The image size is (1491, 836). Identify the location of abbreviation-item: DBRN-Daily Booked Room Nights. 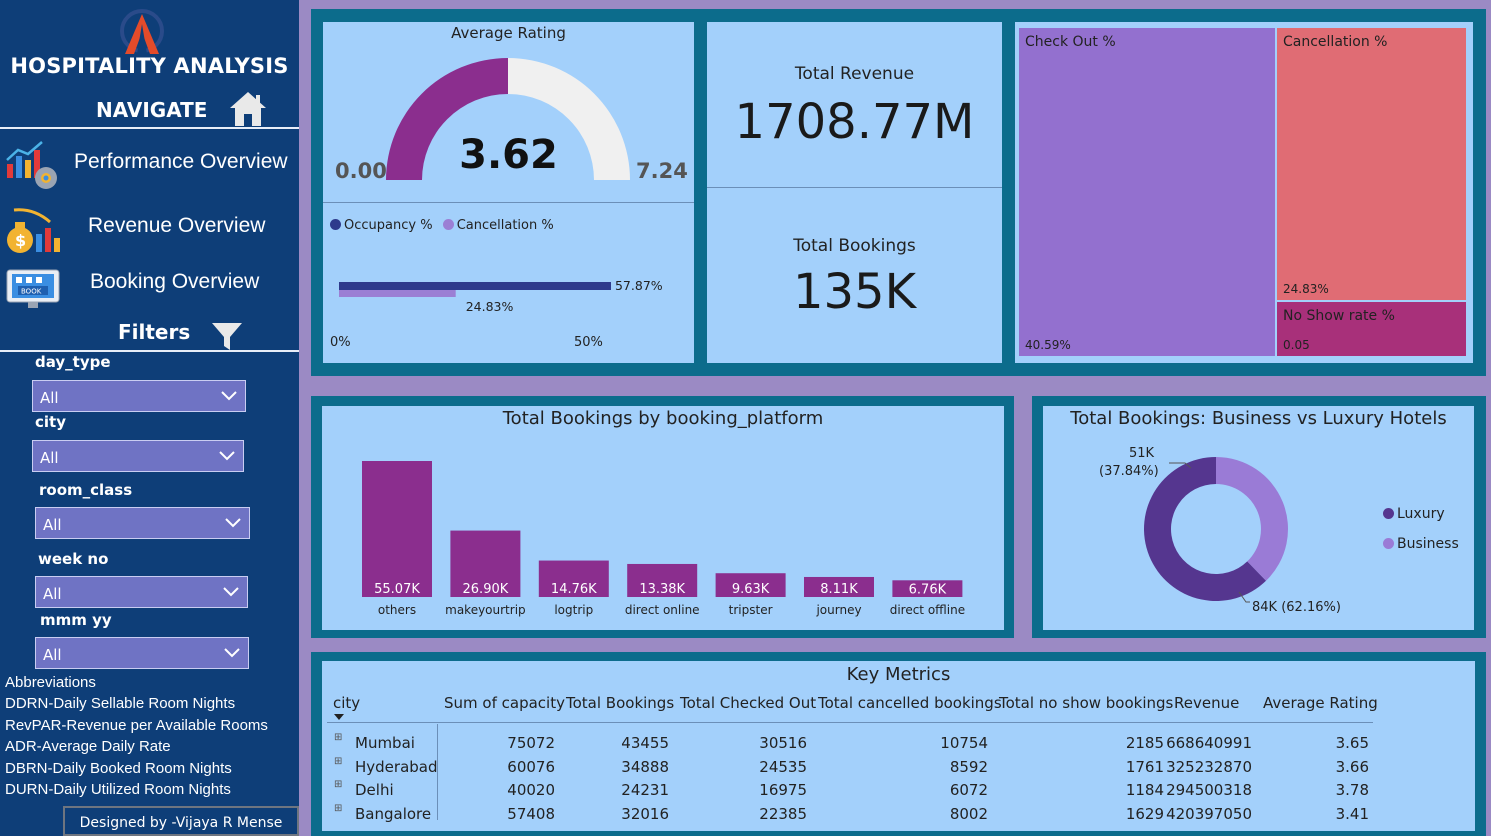
(118, 768).